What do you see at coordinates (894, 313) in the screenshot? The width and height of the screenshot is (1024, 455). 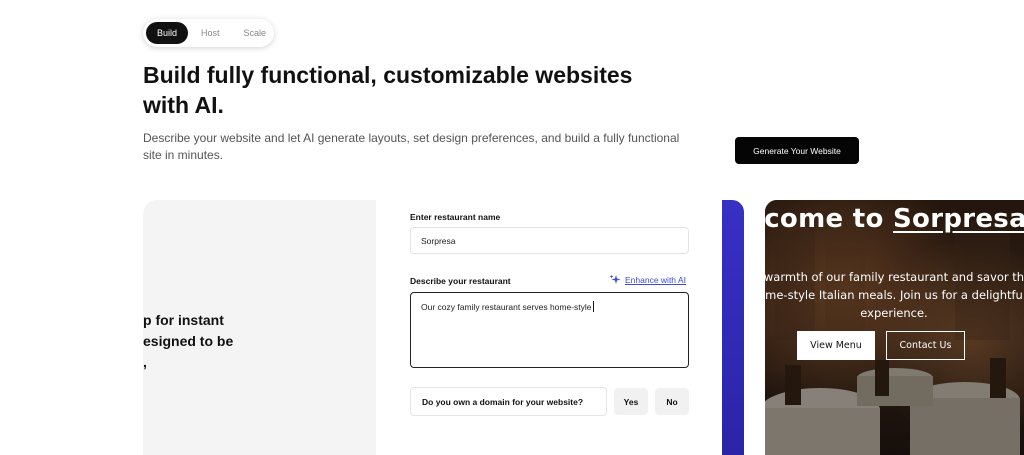 I see `preview-desc-line3: experience.` at bounding box center [894, 313].